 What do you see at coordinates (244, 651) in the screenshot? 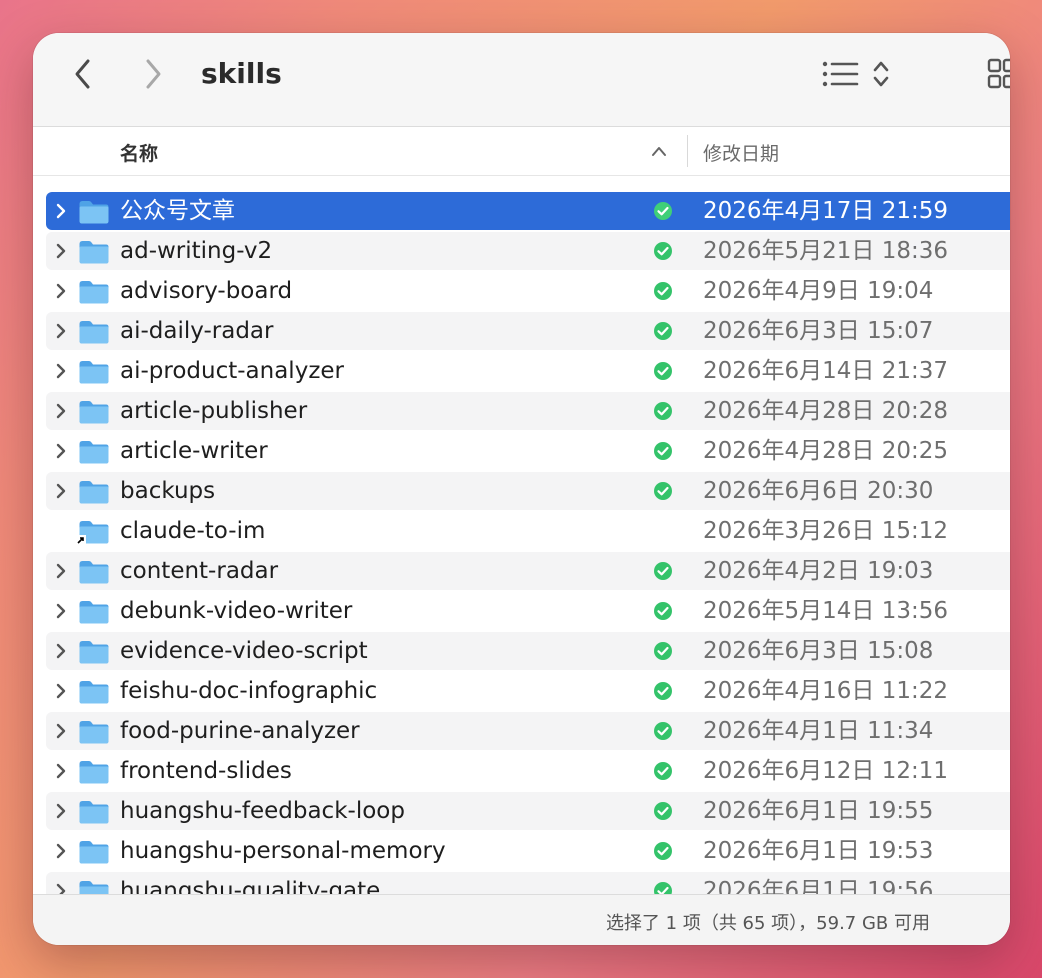
I see `file-name: evidence-video-script` at bounding box center [244, 651].